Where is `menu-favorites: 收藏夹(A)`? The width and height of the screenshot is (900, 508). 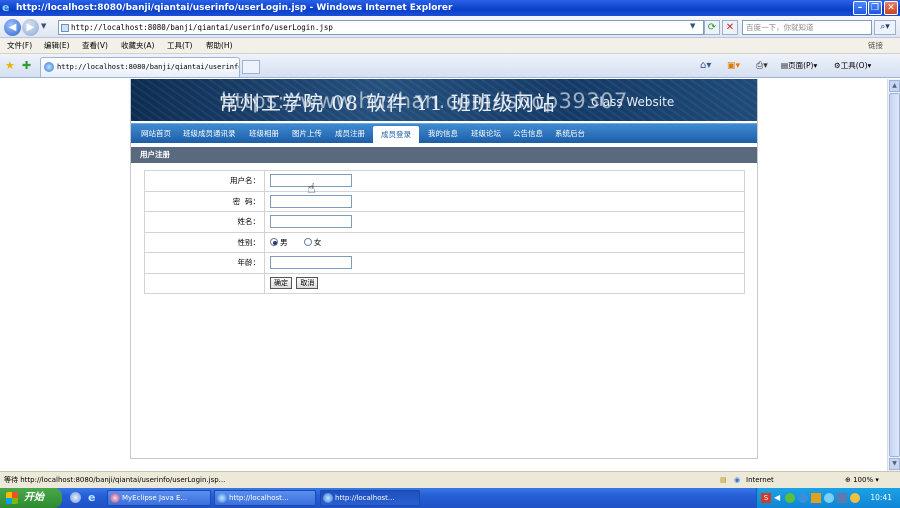 menu-favorites: 收藏夹(A) is located at coordinates (137, 46).